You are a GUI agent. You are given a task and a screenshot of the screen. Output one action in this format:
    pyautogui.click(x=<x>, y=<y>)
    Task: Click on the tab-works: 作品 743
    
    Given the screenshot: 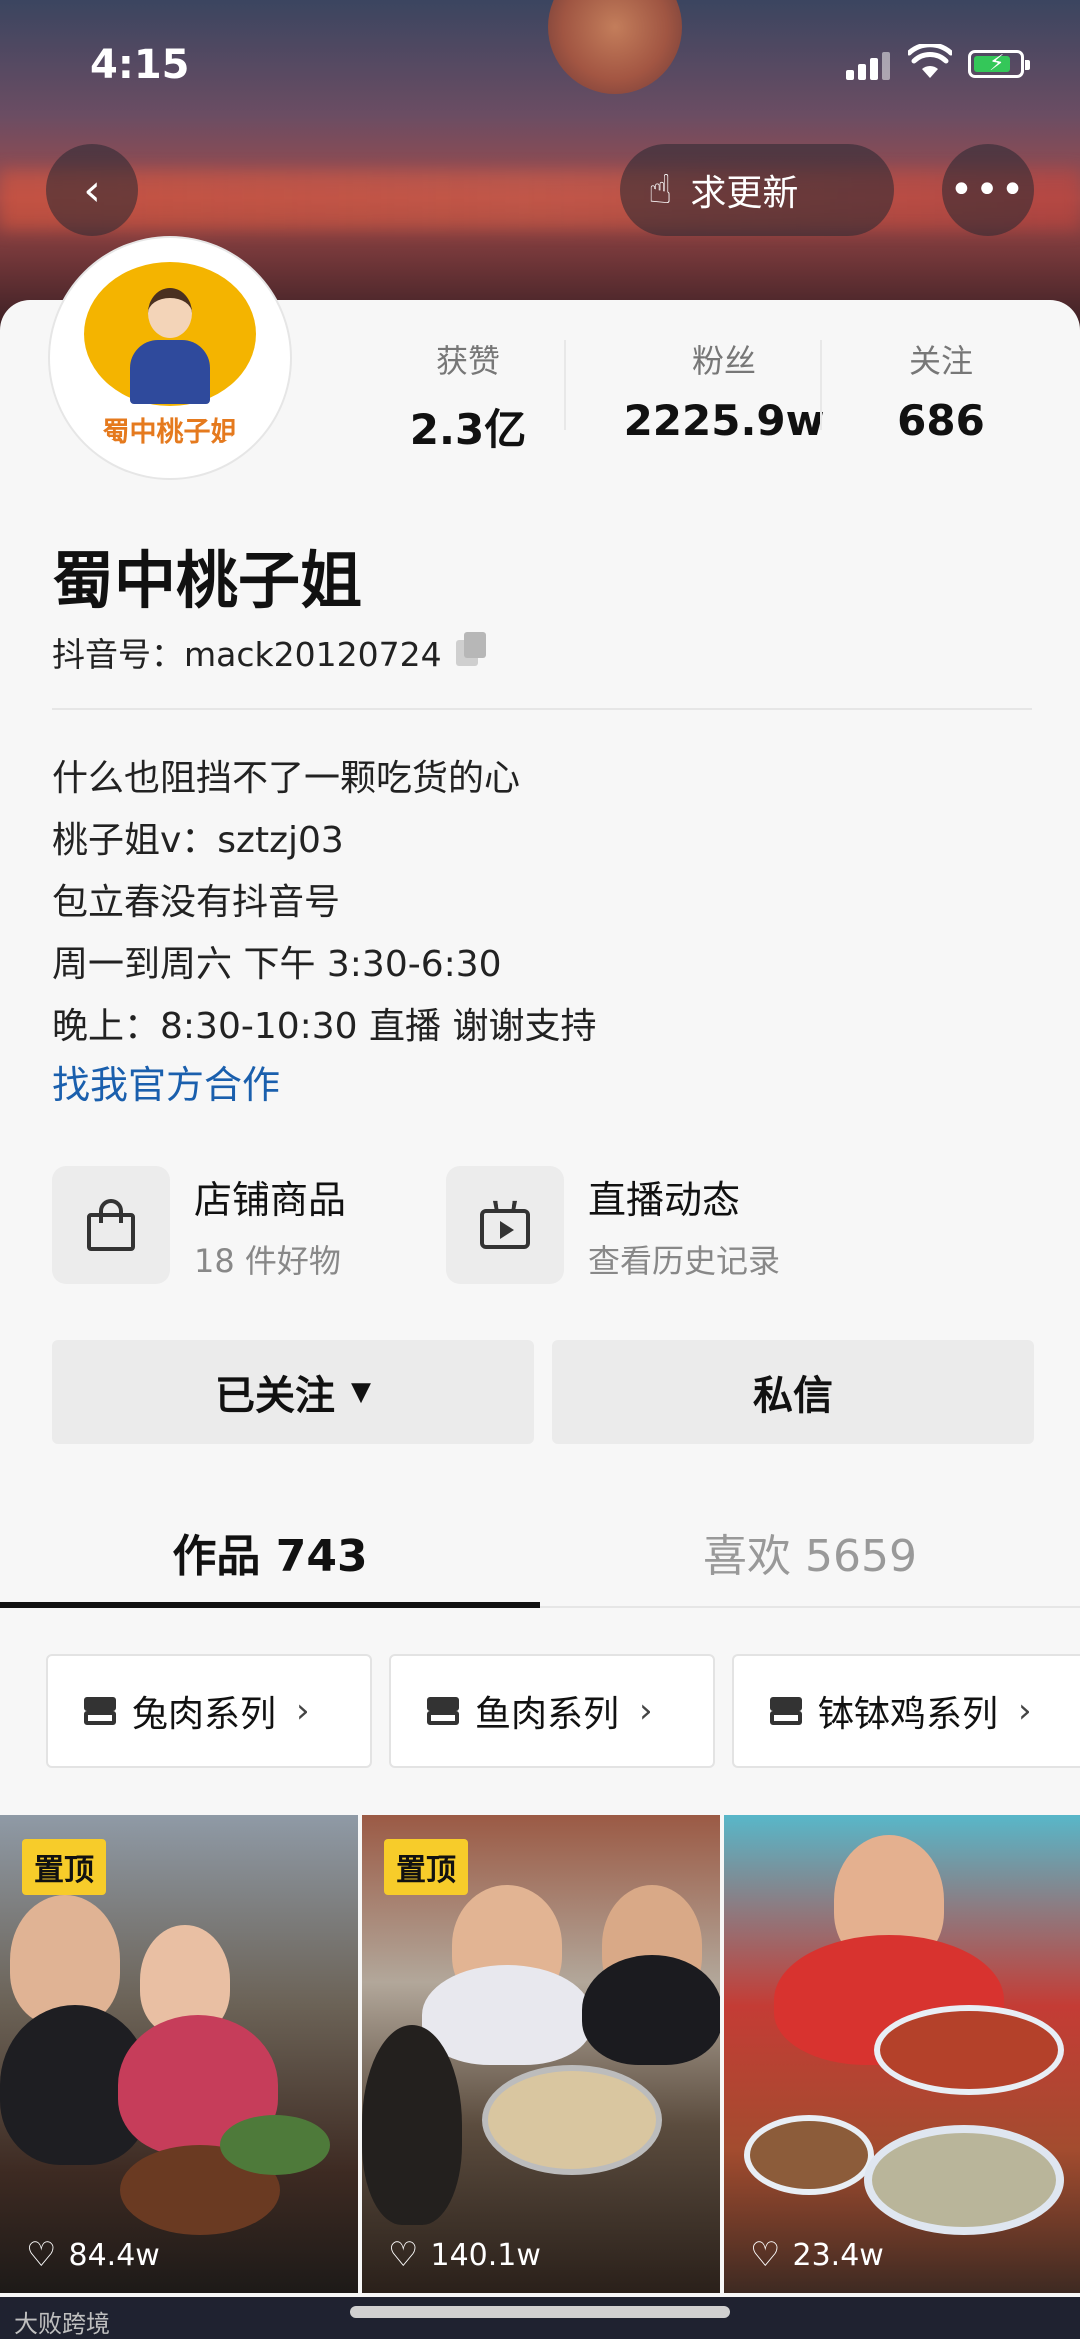 What is the action you would take?
    pyautogui.click(x=270, y=1552)
    